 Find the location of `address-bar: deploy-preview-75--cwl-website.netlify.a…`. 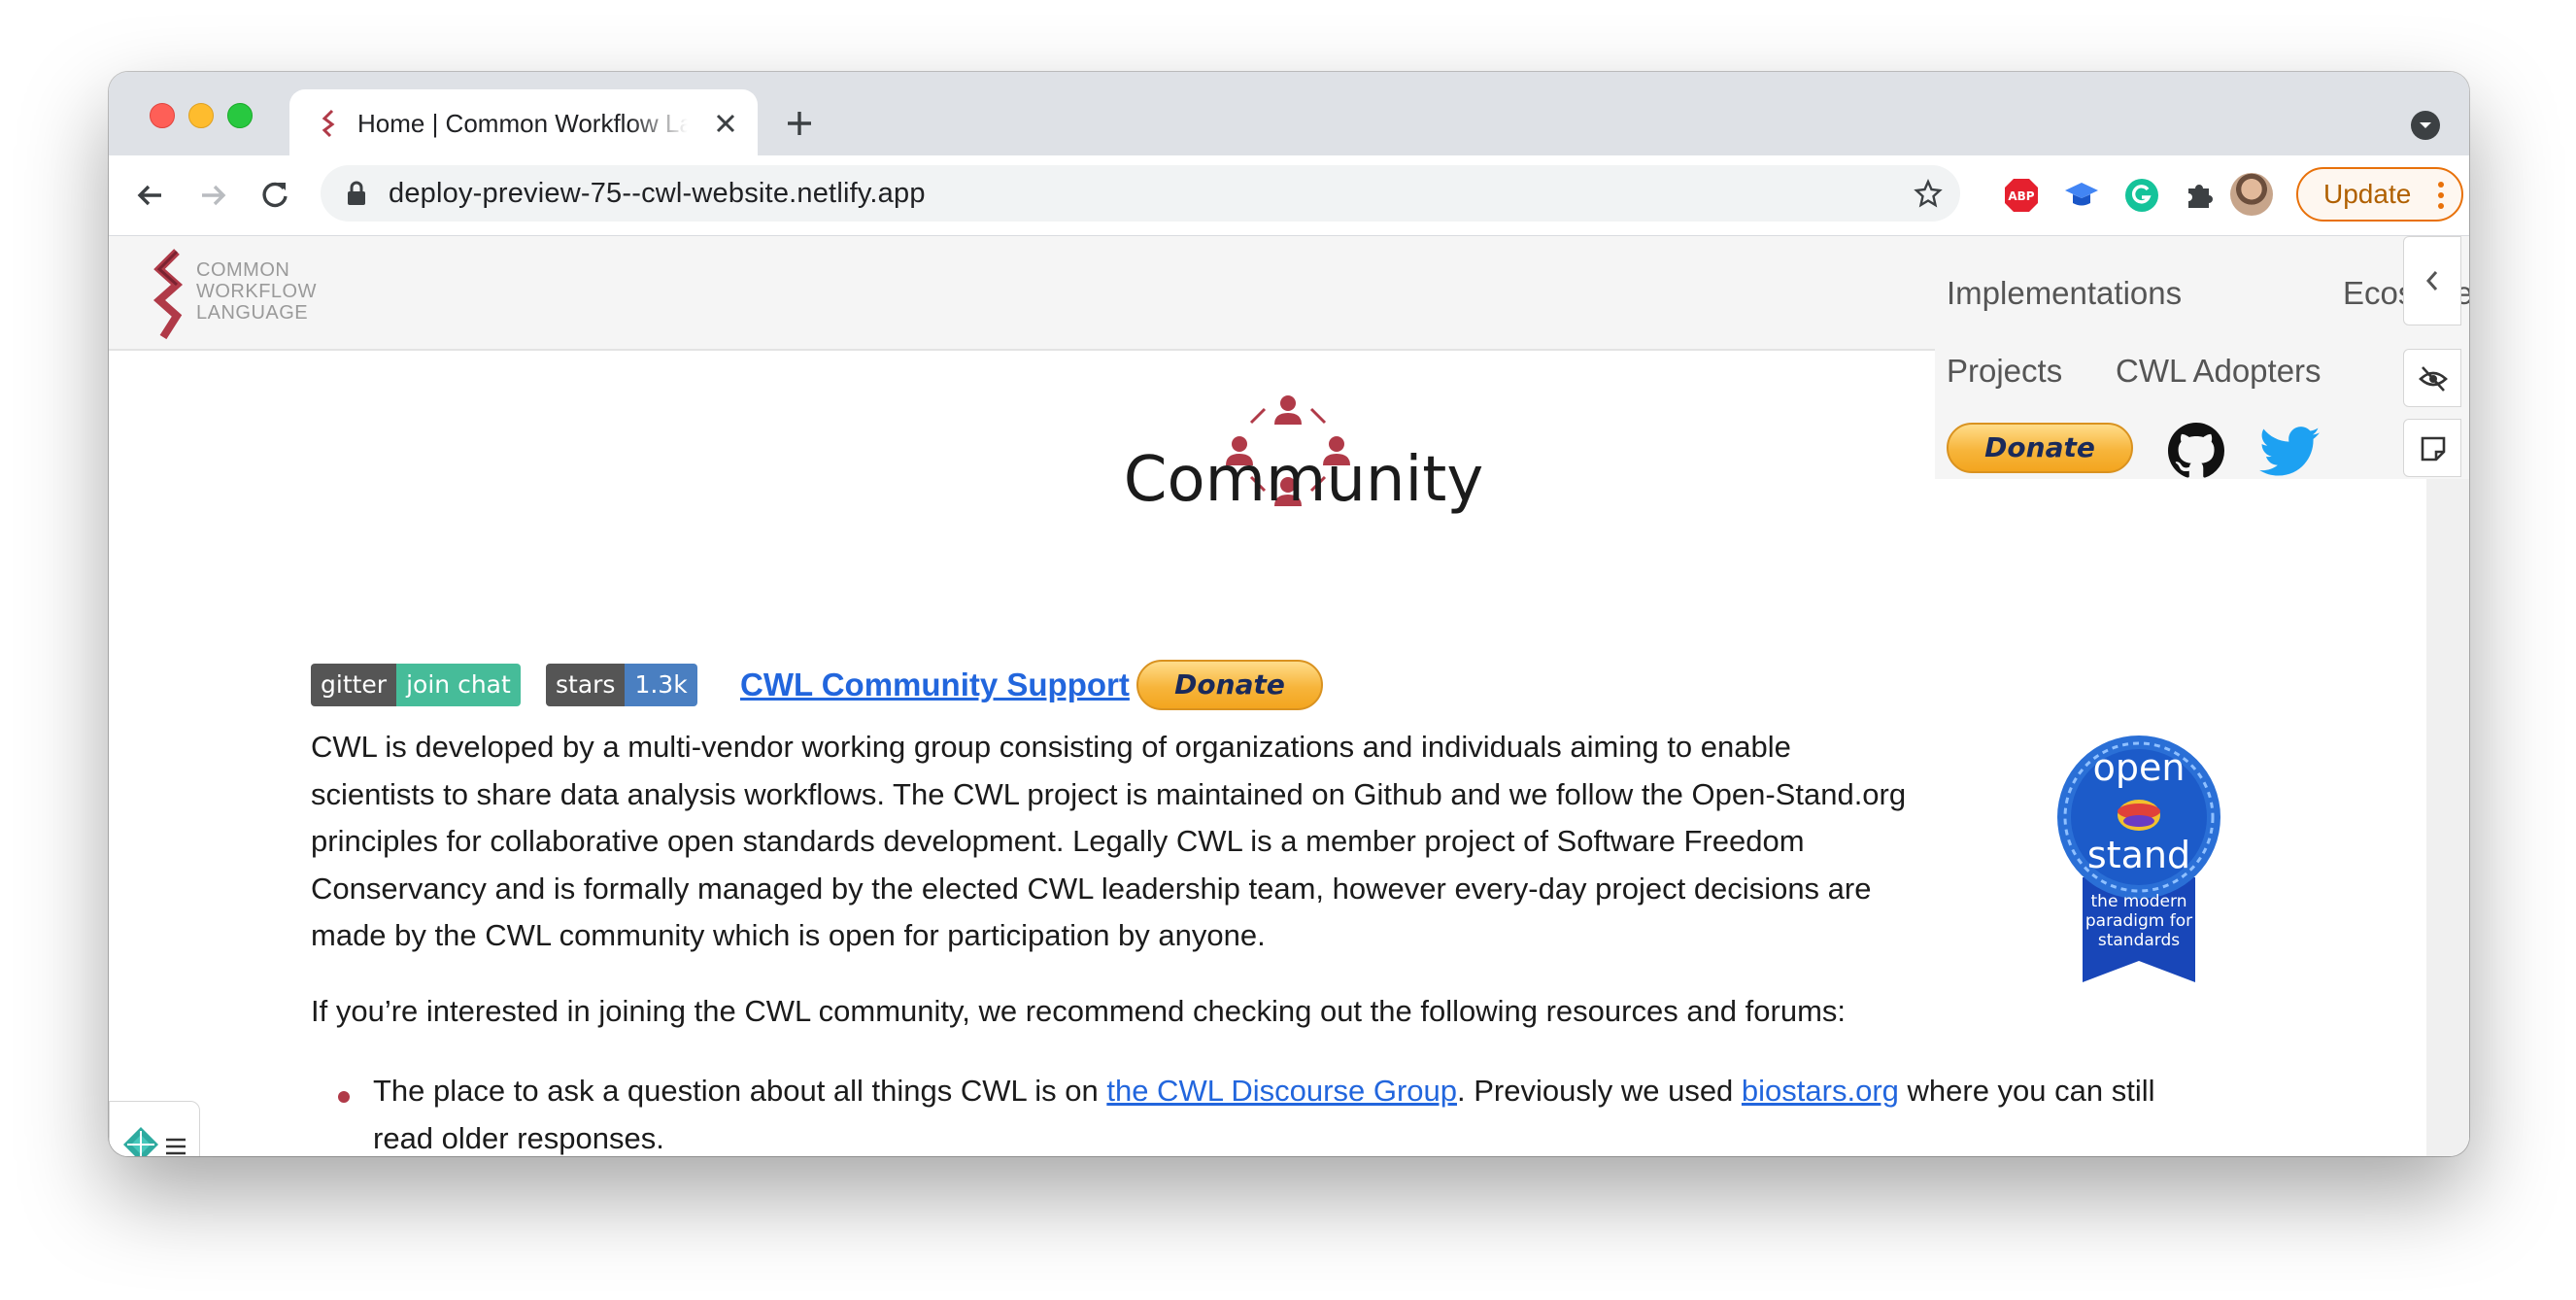

address-bar: deploy-preview-75--cwl-website.netlify.a… is located at coordinates (1140, 193).